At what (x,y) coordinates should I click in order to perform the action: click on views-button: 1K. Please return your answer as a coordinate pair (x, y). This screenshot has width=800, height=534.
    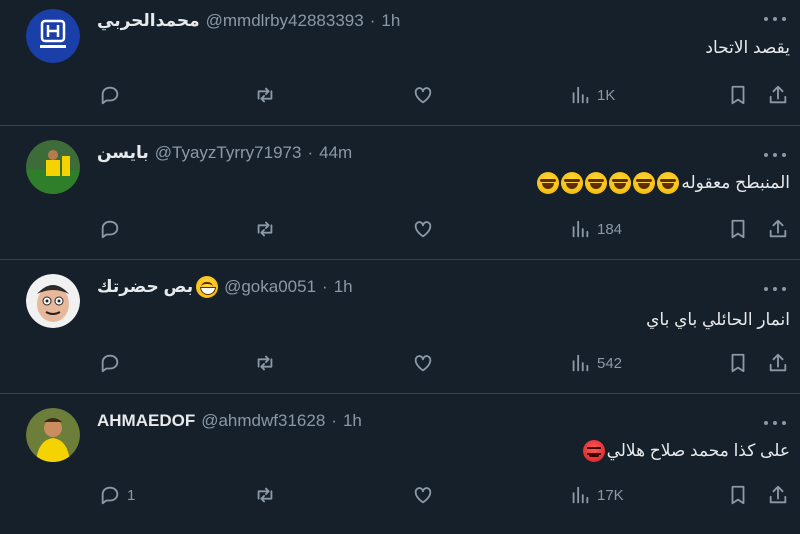
    Looking at the image, I should click on (592, 95).